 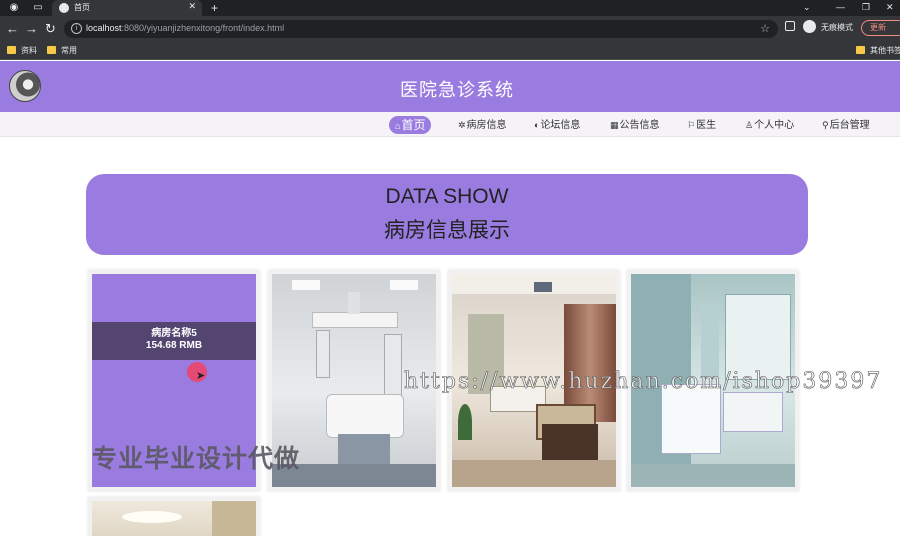 What do you see at coordinates (447, 214) in the screenshot?
I see `data-show-banner: DATA SHOW 病房信息展示` at bounding box center [447, 214].